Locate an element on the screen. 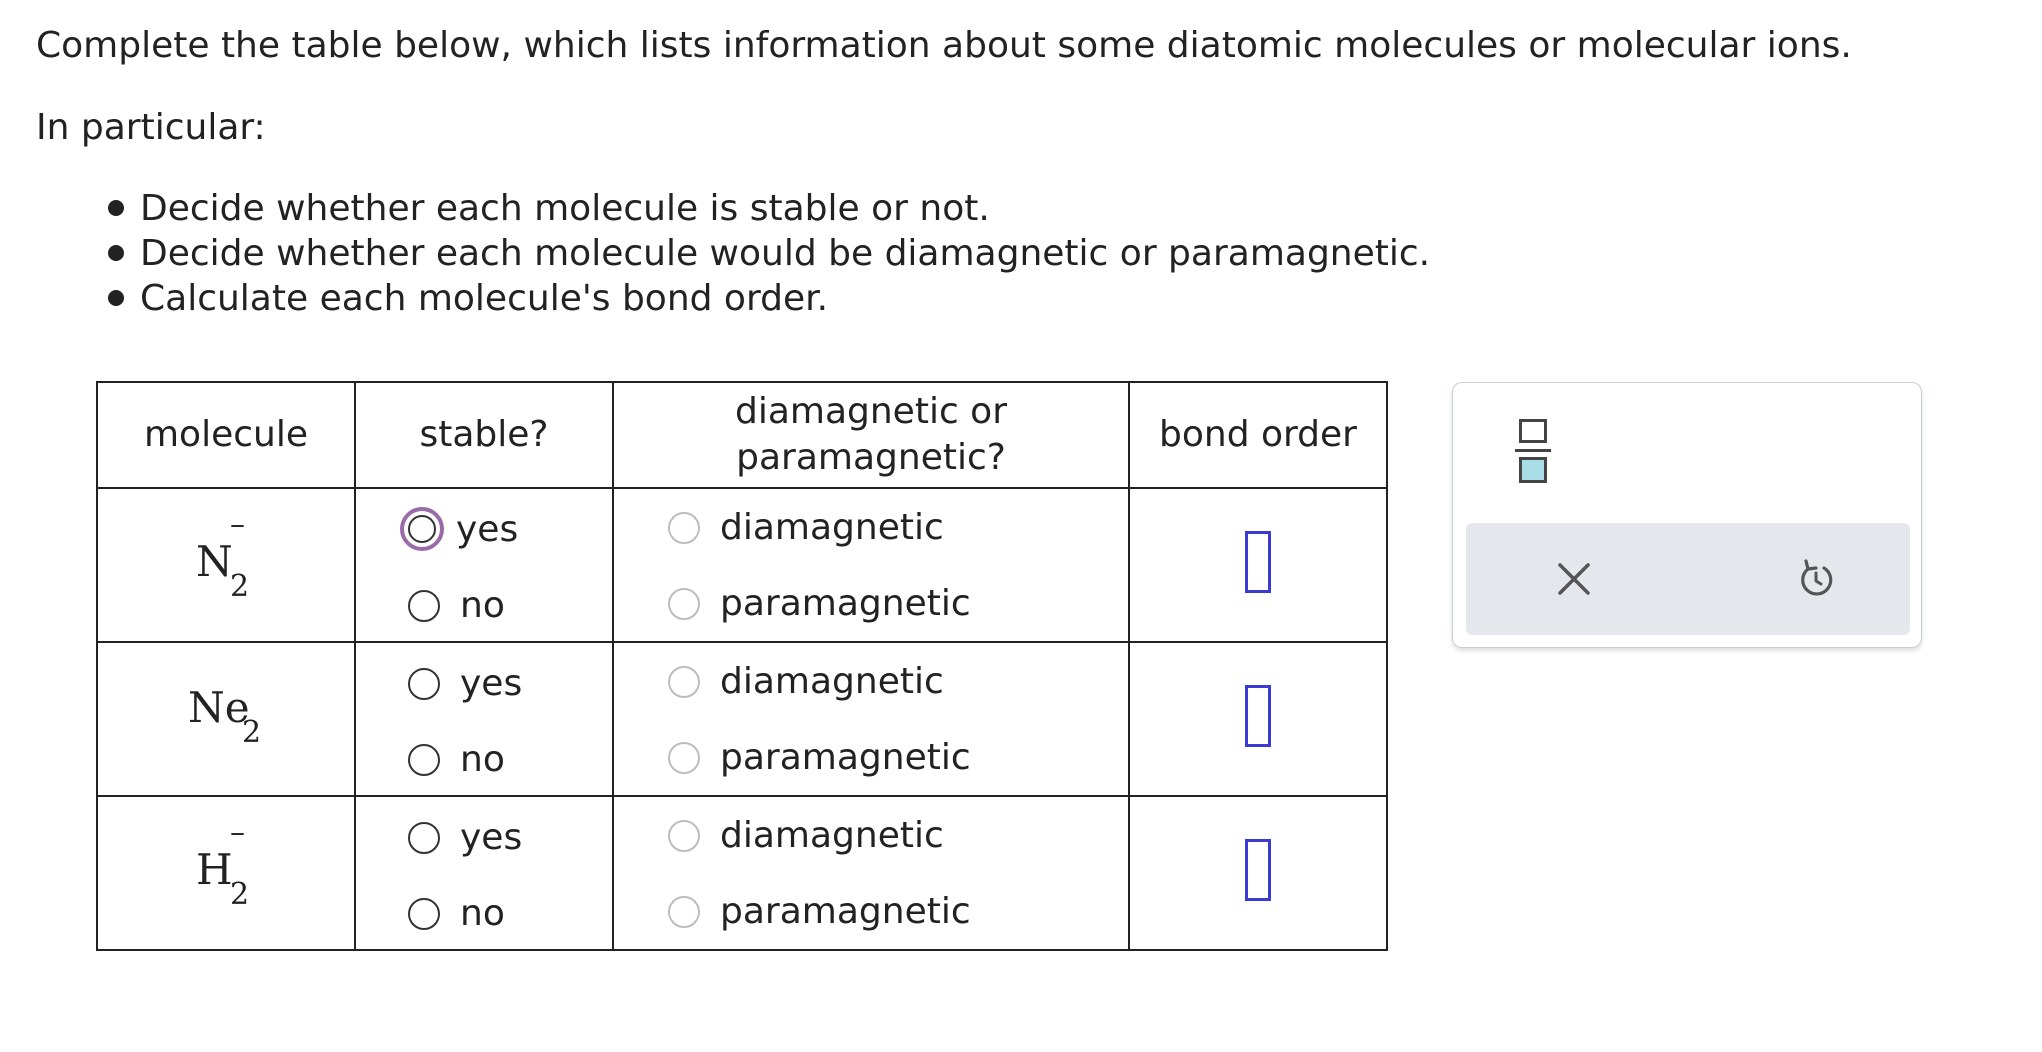  formula-base: H is located at coordinates (214, 869).